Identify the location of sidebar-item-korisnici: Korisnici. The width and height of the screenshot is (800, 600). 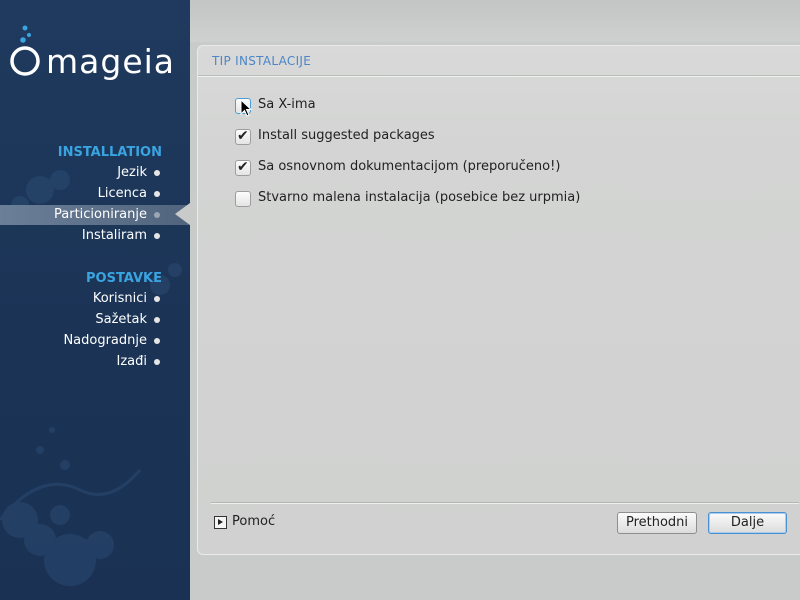
(95, 299).